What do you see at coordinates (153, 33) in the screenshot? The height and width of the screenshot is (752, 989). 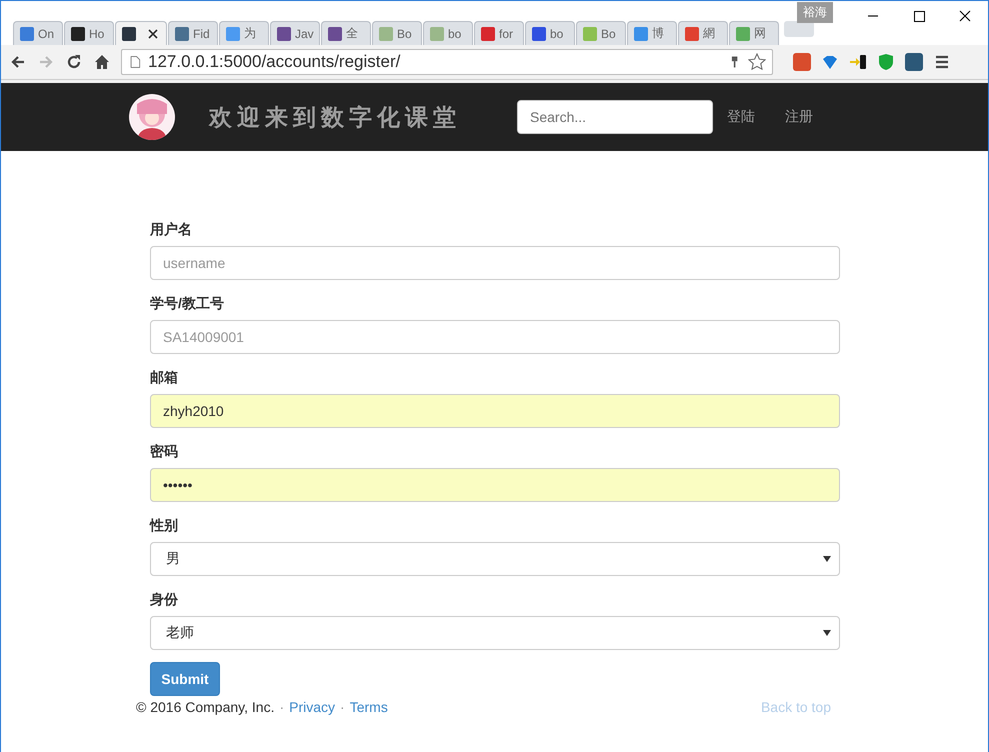 I see `close-icon` at bounding box center [153, 33].